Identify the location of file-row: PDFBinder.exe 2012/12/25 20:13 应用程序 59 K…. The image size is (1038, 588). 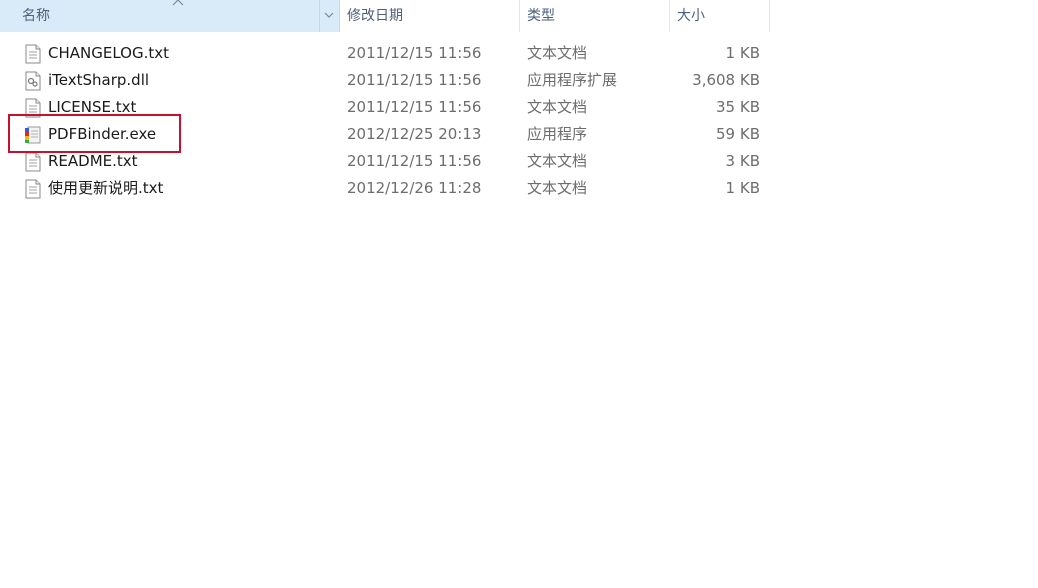
(385, 134).